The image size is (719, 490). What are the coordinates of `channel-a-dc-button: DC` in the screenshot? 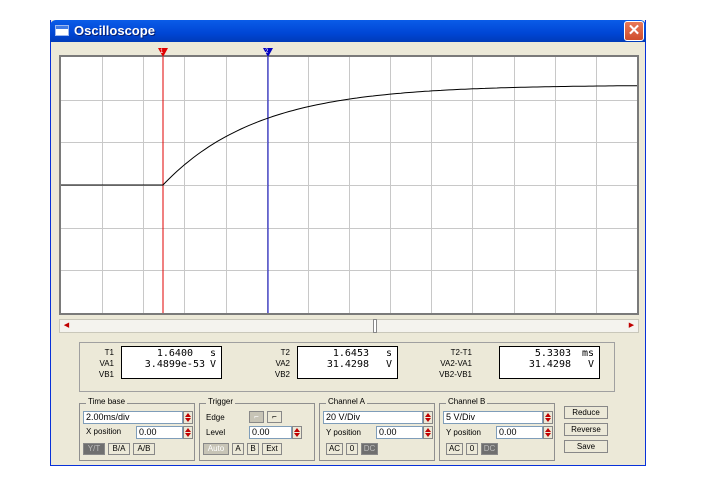 It's located at (369, 449).